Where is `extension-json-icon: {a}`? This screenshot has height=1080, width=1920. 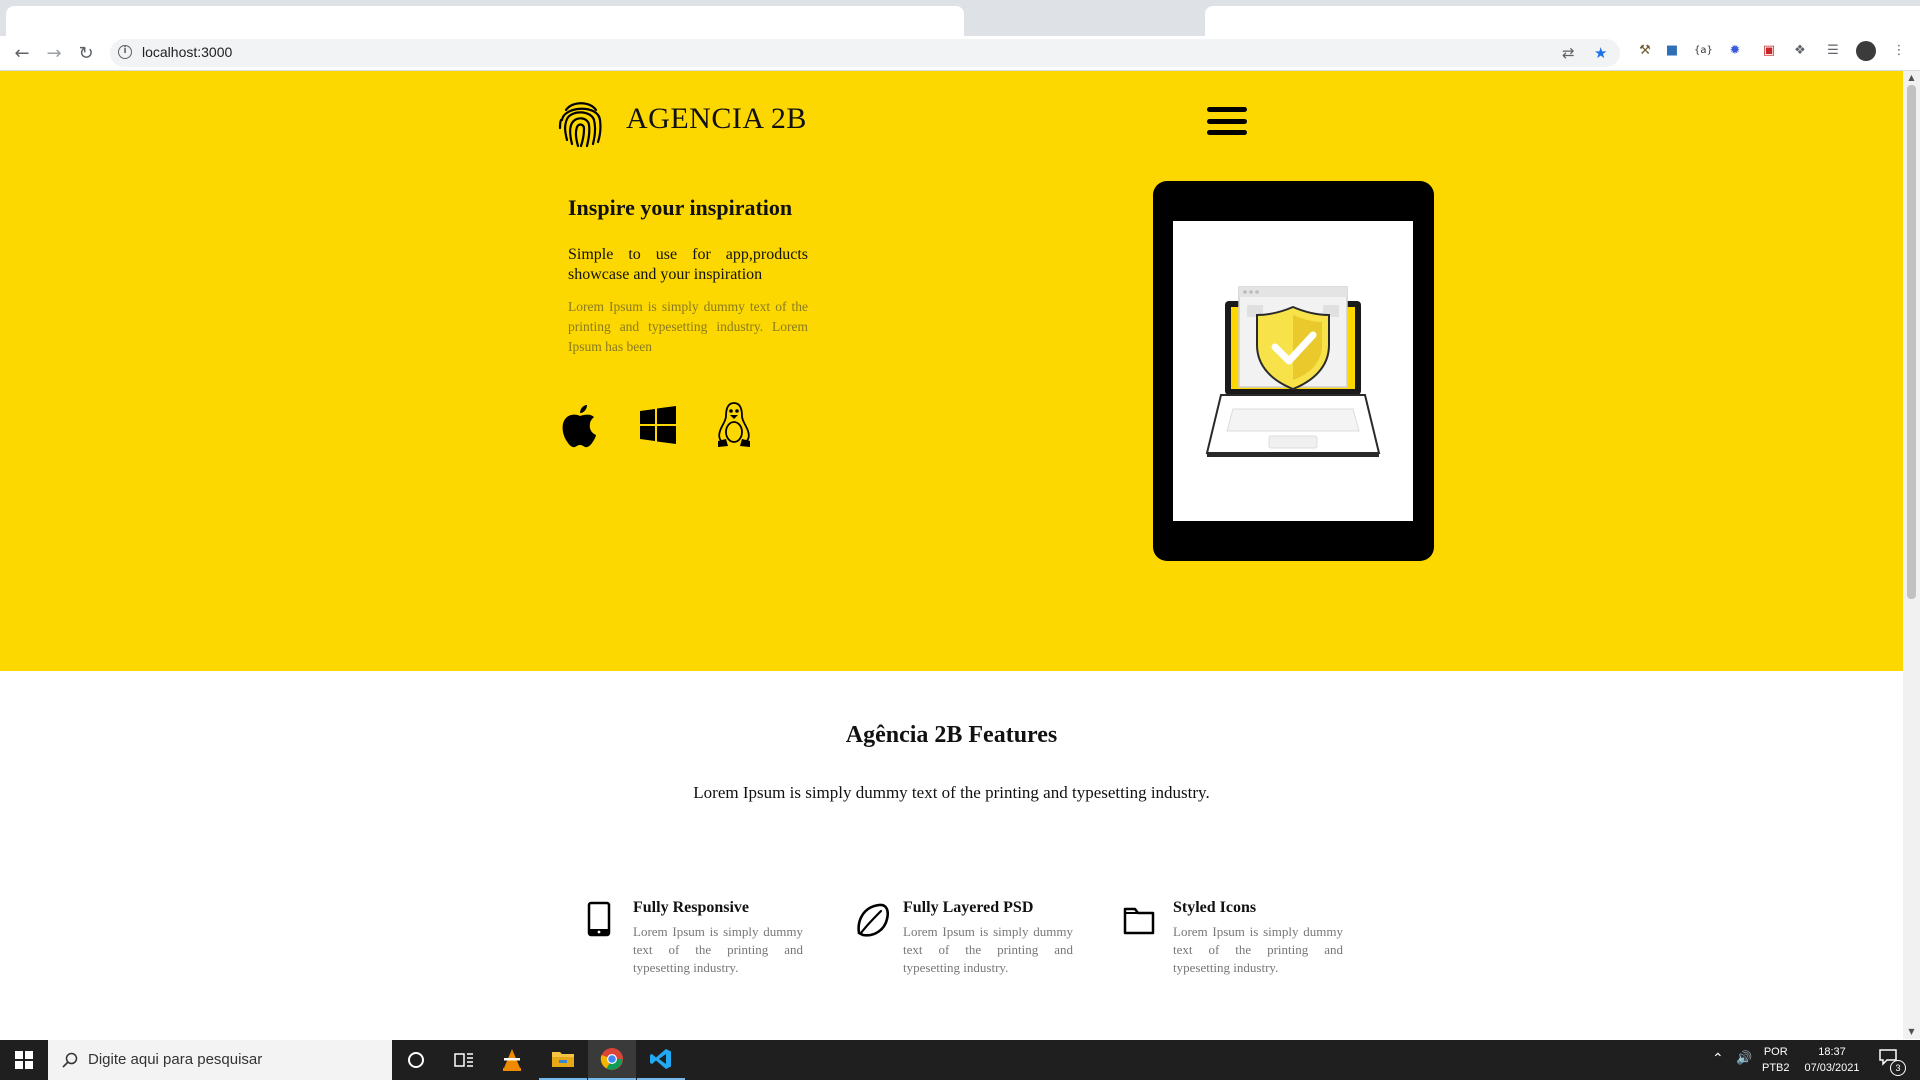 extension-json-icon: {a} is located at coordinates (1703, 51).